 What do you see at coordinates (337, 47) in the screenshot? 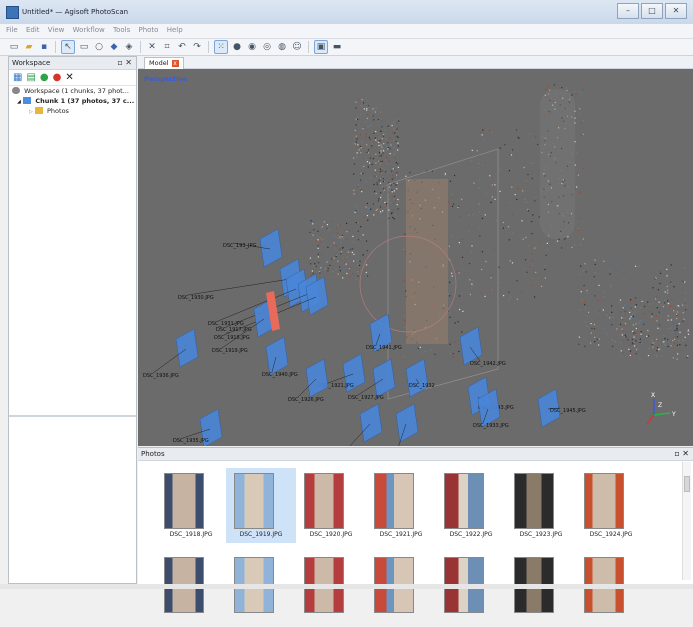
I see `show-region-icon: ▬` at bounding box center [337, 47].